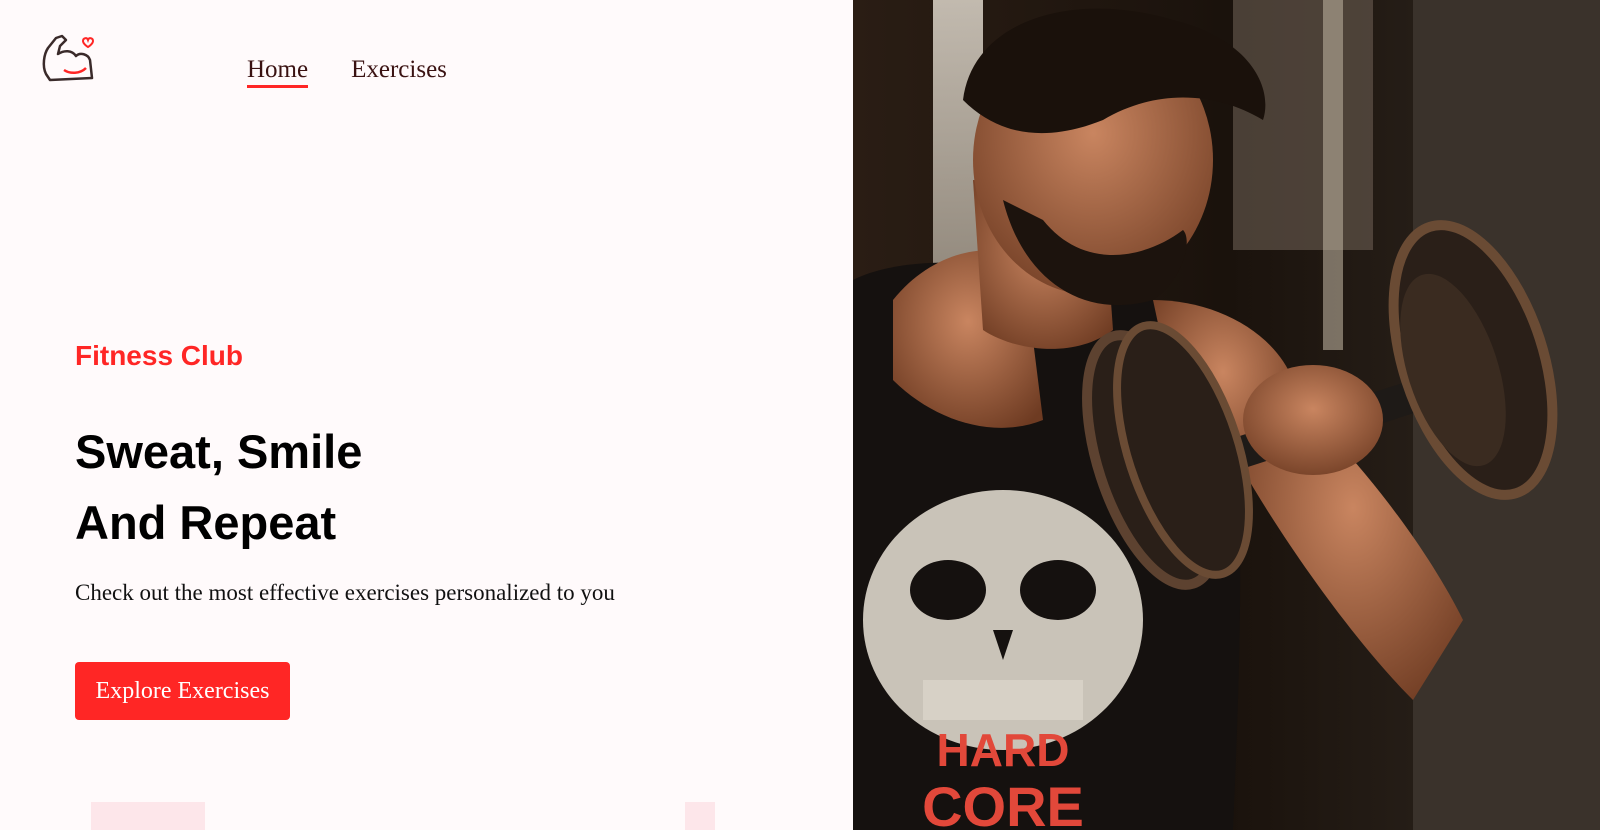 Image resolution: width=1600 pixels, height=830 pixels. Describe the element at coordinates (219, 451) in the screenshot. I see `hero-headline-line1: Sweat, Smile` at that location.